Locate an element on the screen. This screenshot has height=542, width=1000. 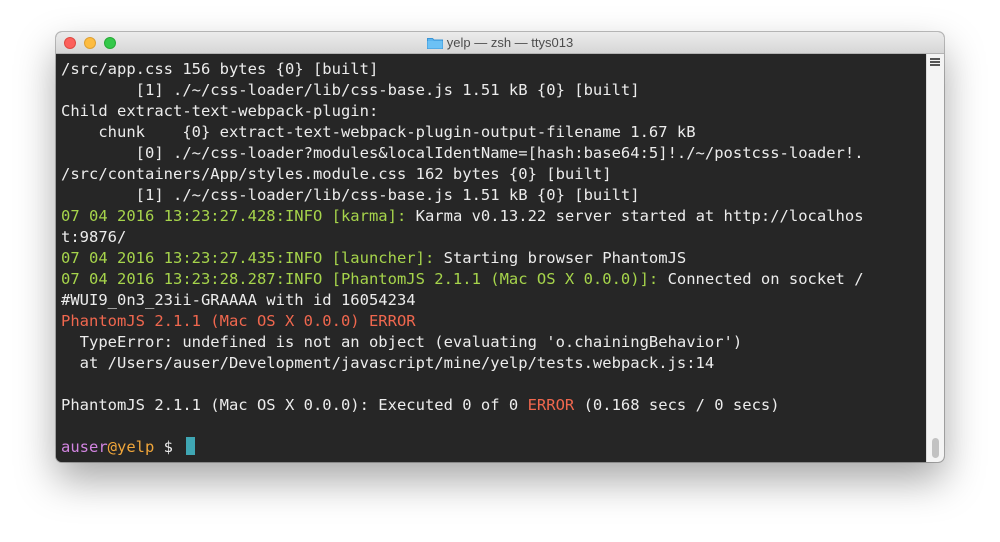
hamburger-menu-icon is located at coordinates (935, 62).